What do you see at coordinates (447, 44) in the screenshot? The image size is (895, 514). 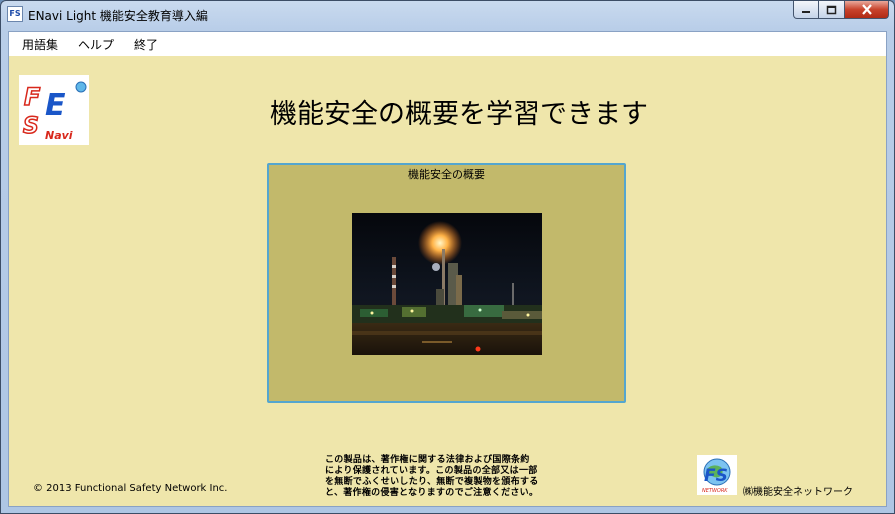 I see `menu-bar: 用語集 ヘルプ 終了` at bounding box center [447, 44].